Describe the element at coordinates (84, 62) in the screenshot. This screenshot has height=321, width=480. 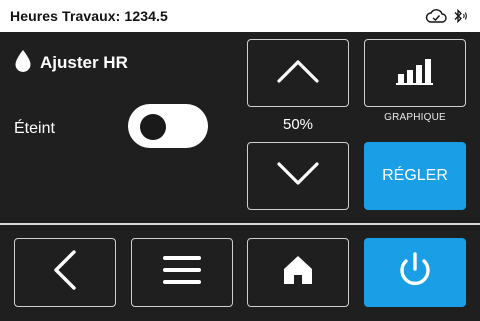
I see `panel-title-text: Ajuster HR` at that location.